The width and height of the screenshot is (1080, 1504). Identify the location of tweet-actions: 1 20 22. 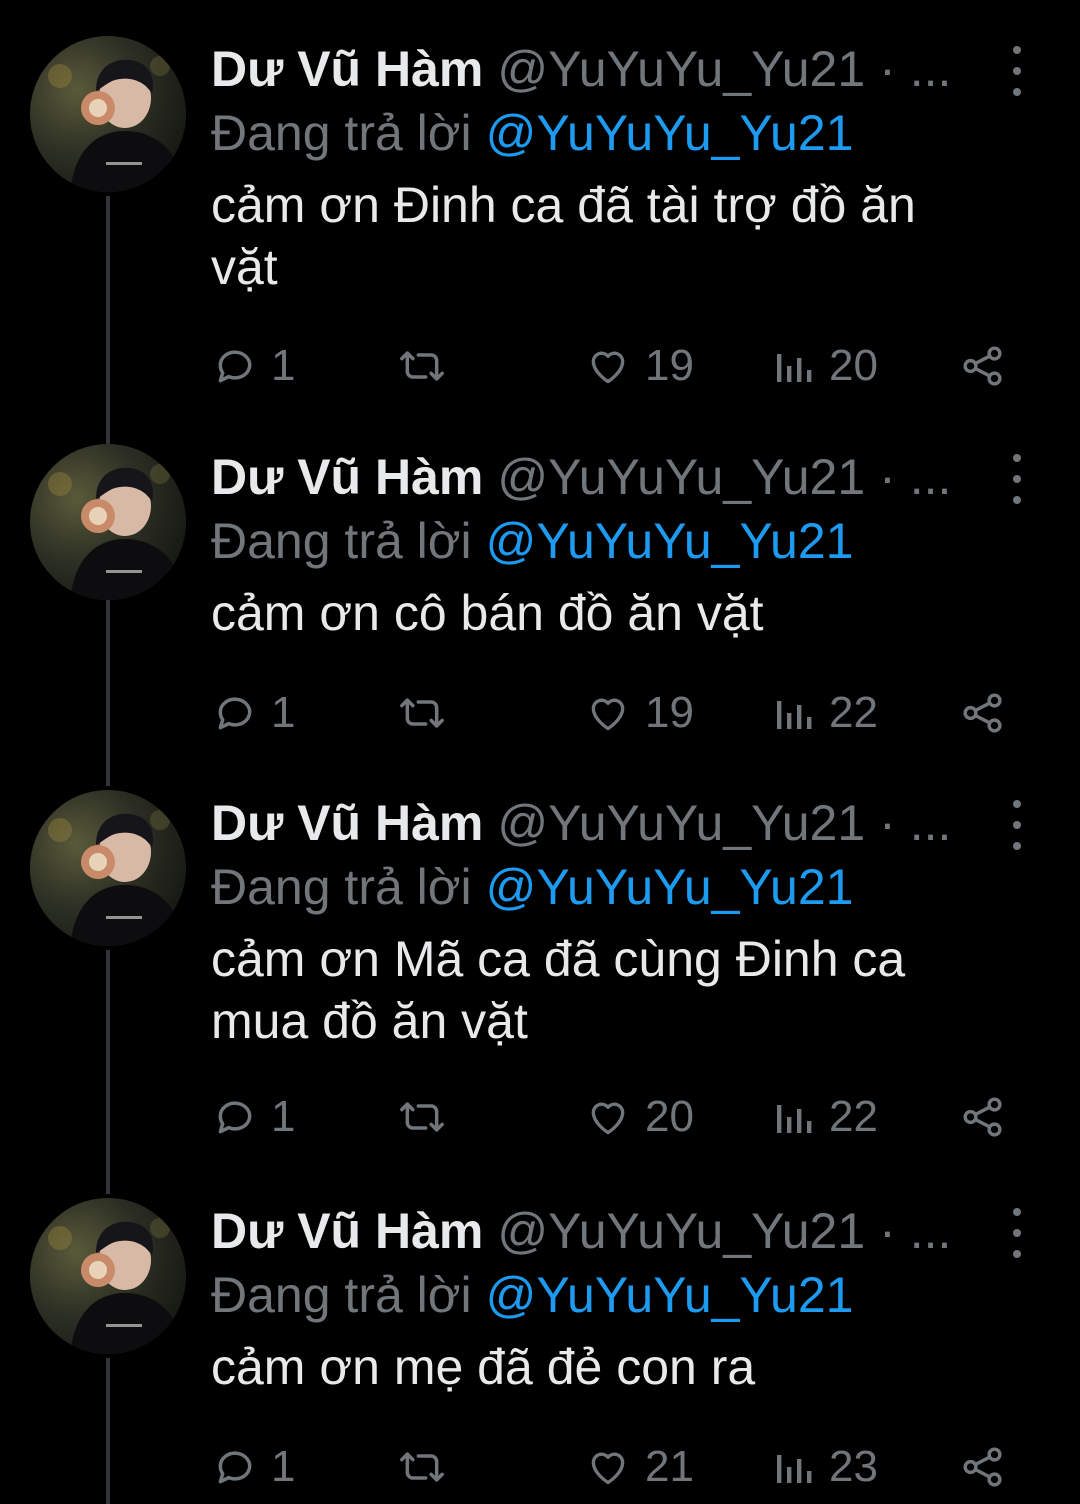
(540, 1117).